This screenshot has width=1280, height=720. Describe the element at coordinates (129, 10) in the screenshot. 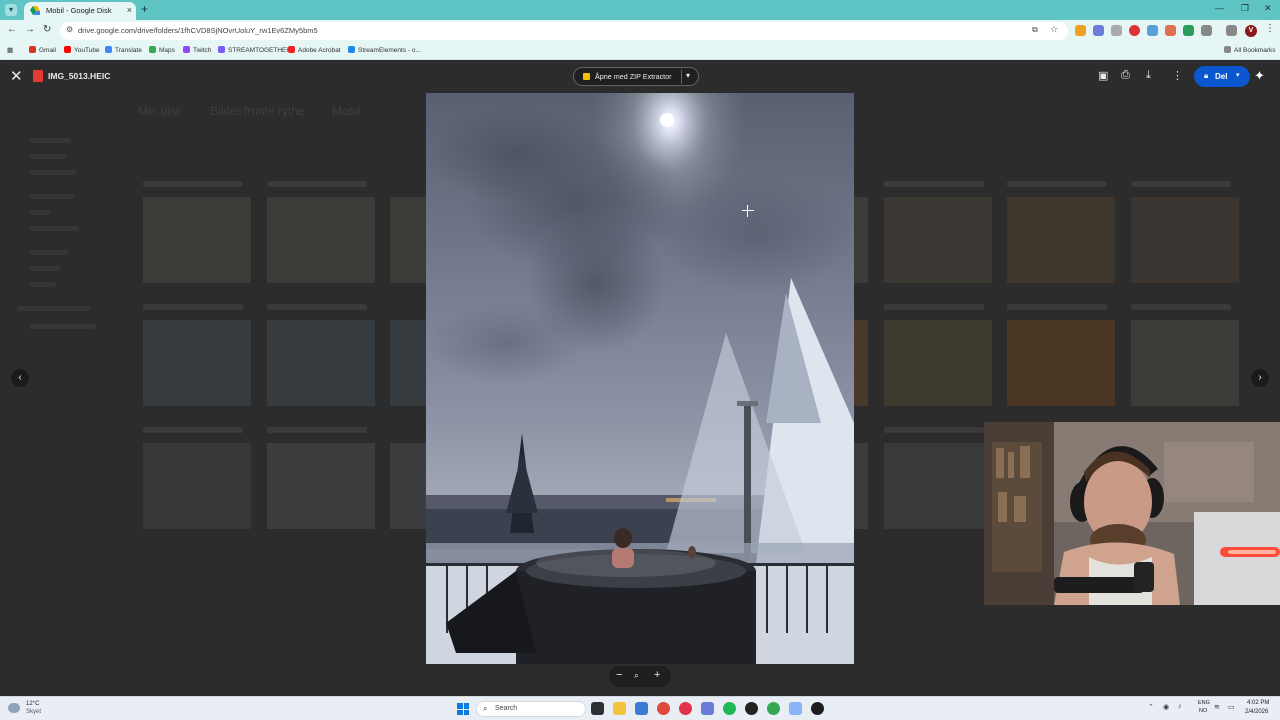

I see `tab-close-icon: ×` at that location.